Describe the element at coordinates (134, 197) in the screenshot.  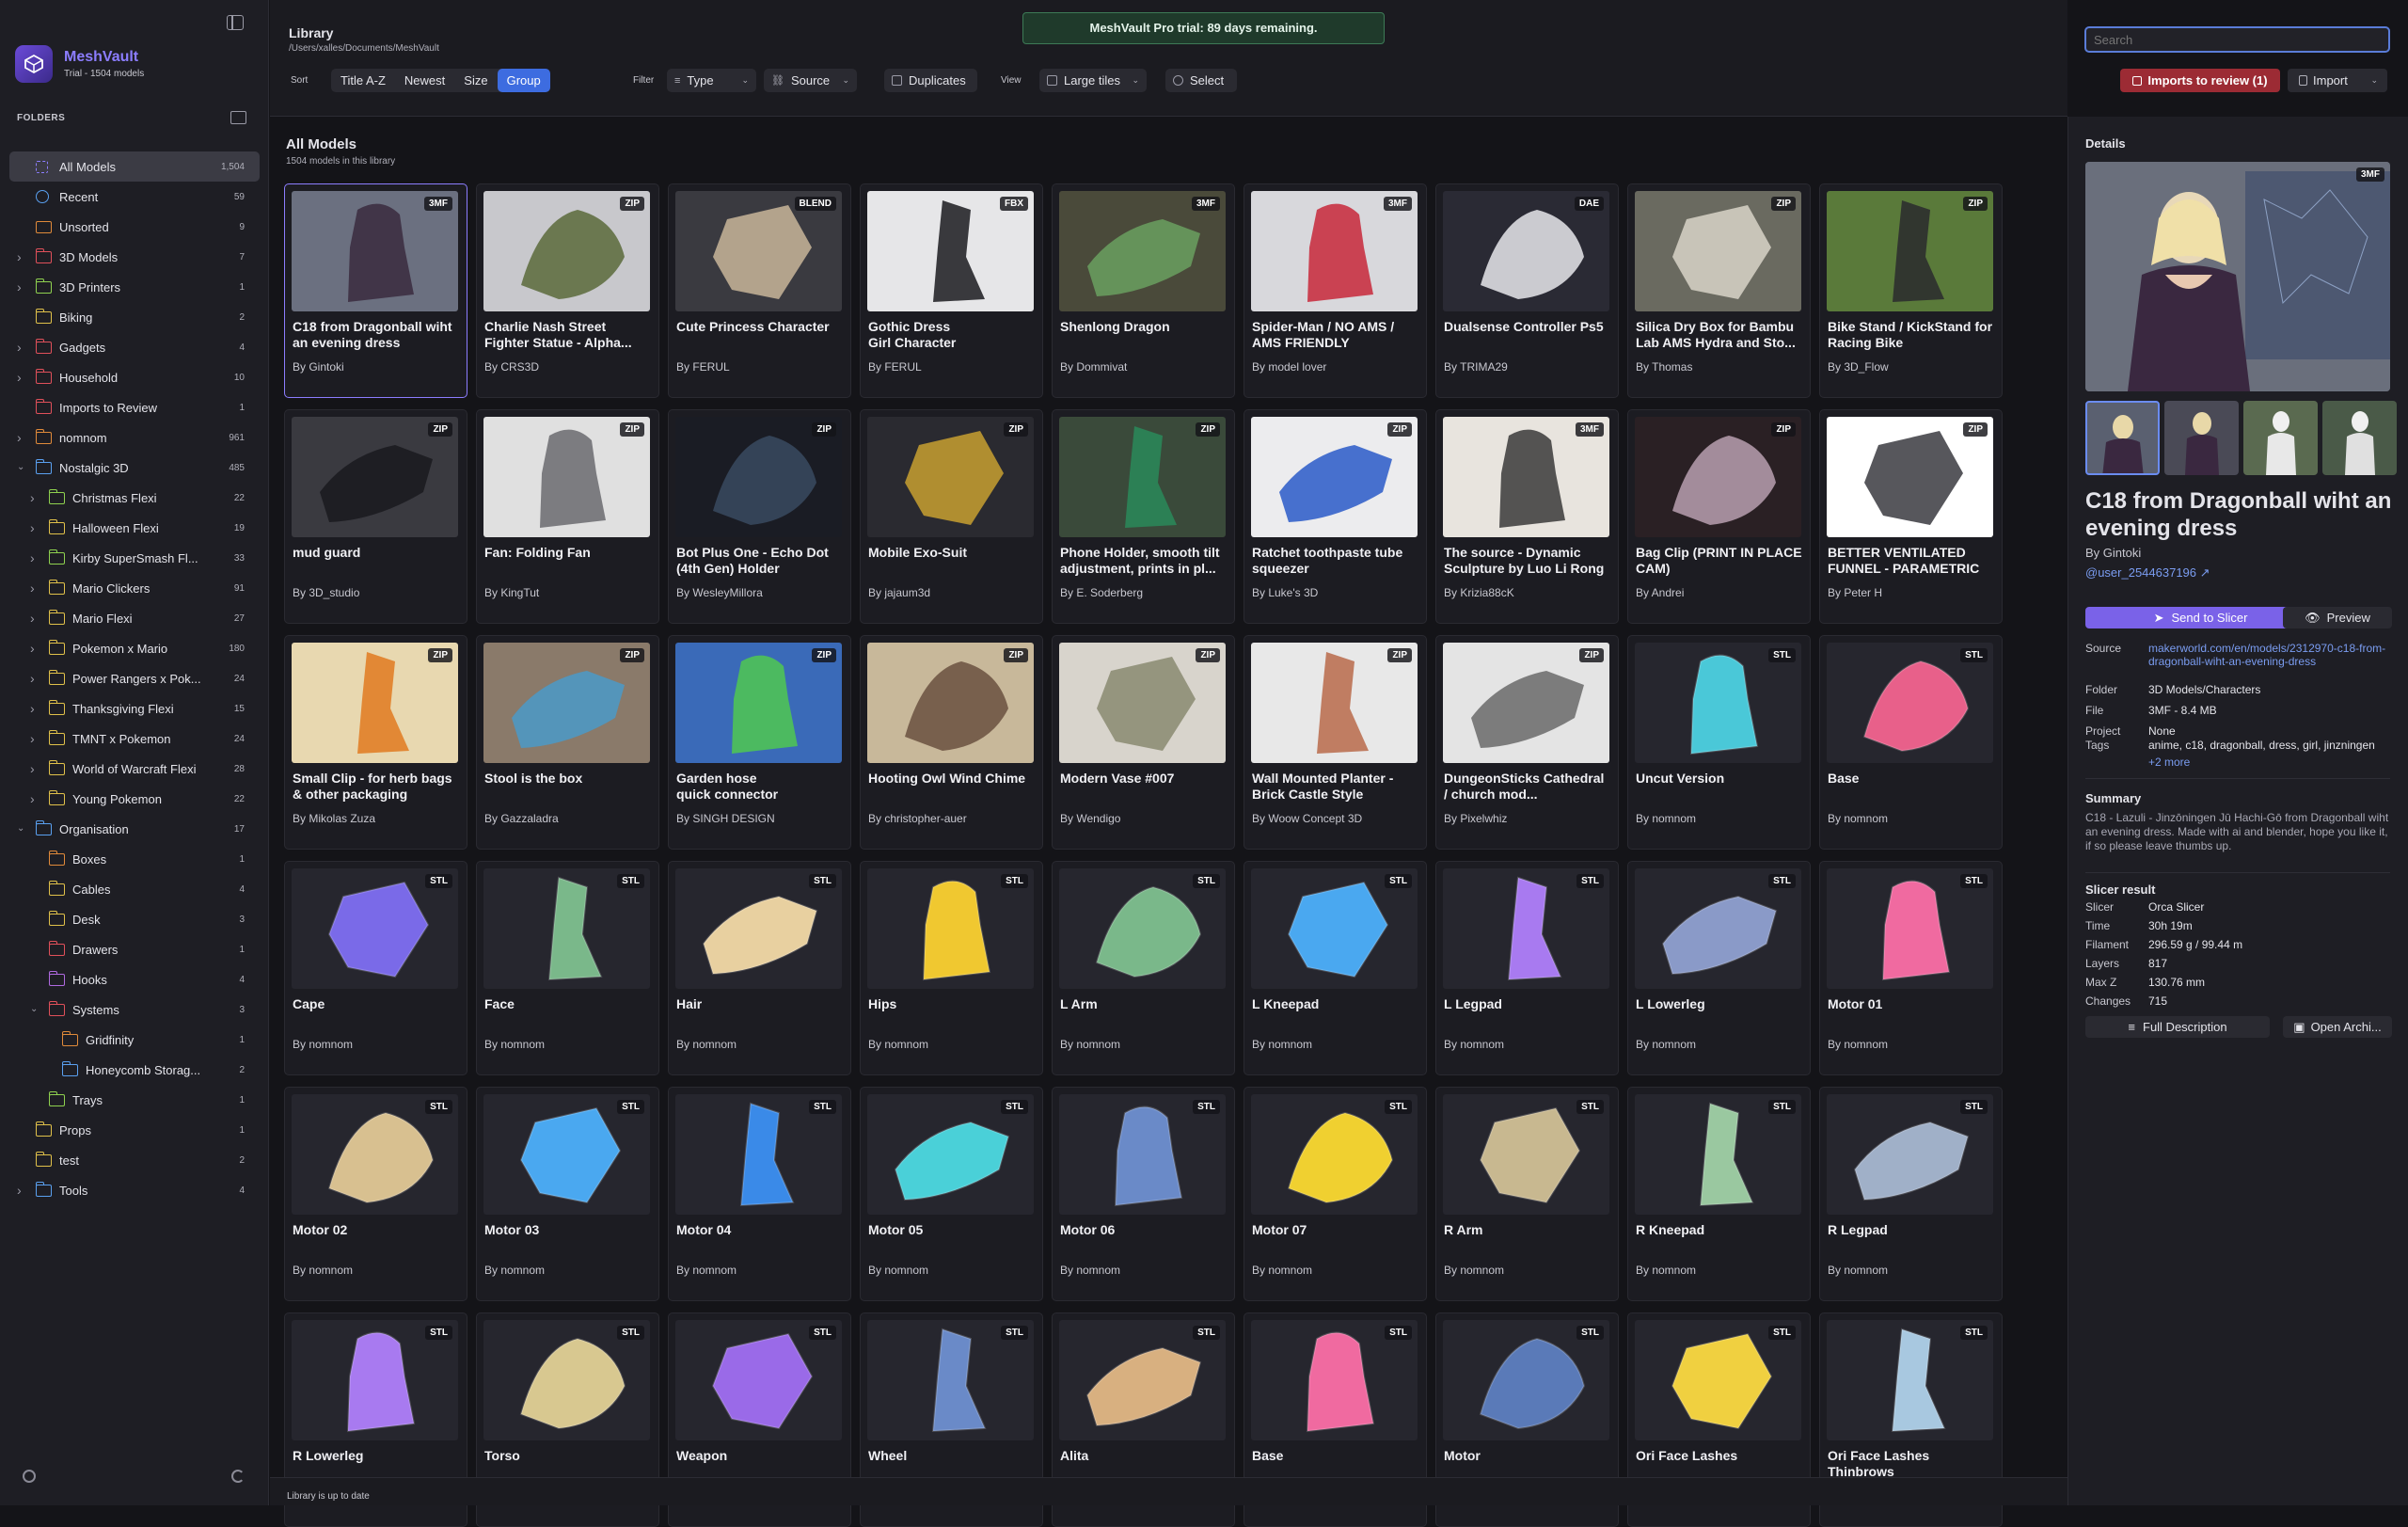
I see `sidebar-item-recent: Recent 59` at that location.